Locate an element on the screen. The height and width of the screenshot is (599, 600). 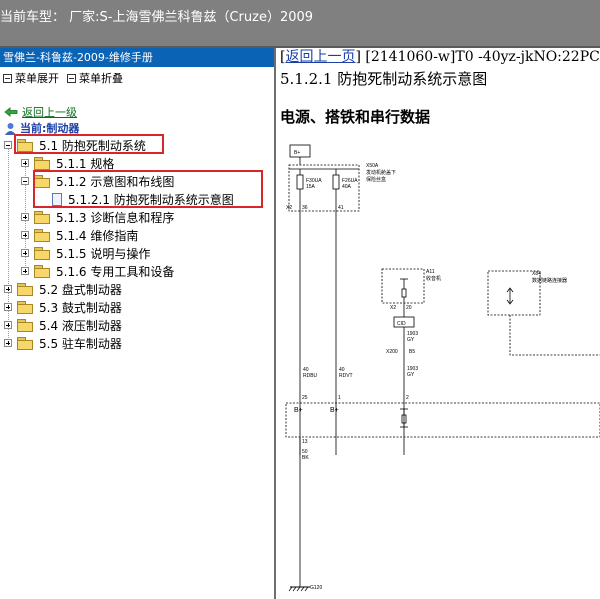
user-icon is located at coordinates (10, 128).